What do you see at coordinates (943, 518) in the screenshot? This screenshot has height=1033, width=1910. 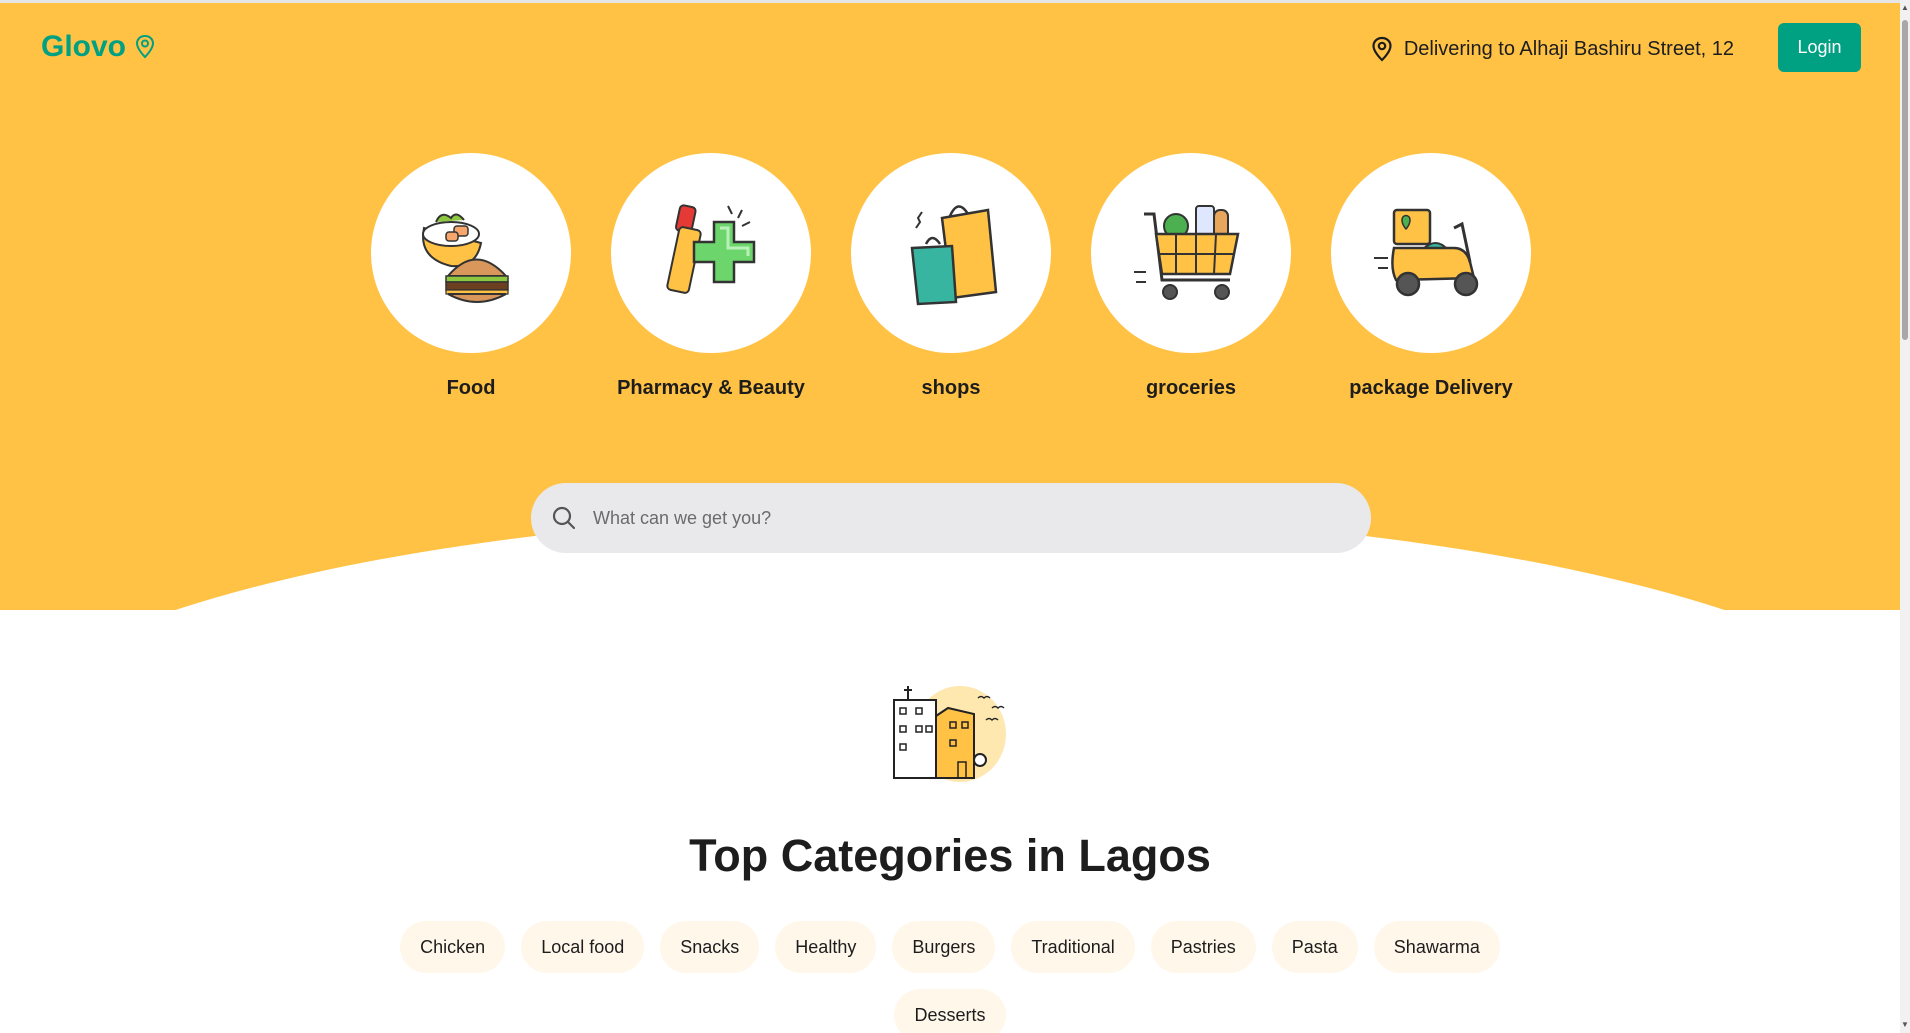 I see `search-input` at bounding box center [943, 518].